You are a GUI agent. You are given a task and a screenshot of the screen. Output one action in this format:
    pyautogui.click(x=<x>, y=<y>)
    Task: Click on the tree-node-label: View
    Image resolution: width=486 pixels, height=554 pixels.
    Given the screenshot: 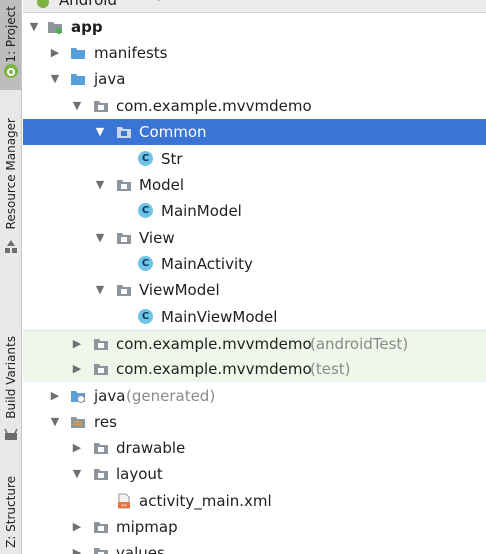 What is the action you would take?
    pyautogui.click(x=157, y=238)
    